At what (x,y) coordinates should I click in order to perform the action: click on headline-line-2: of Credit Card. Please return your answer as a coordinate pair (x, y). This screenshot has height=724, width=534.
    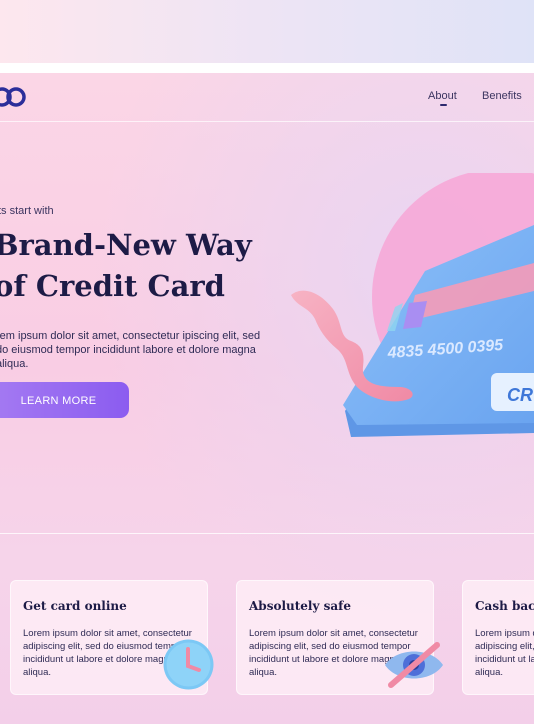
    Looking at the image, I should click on (112, 286).